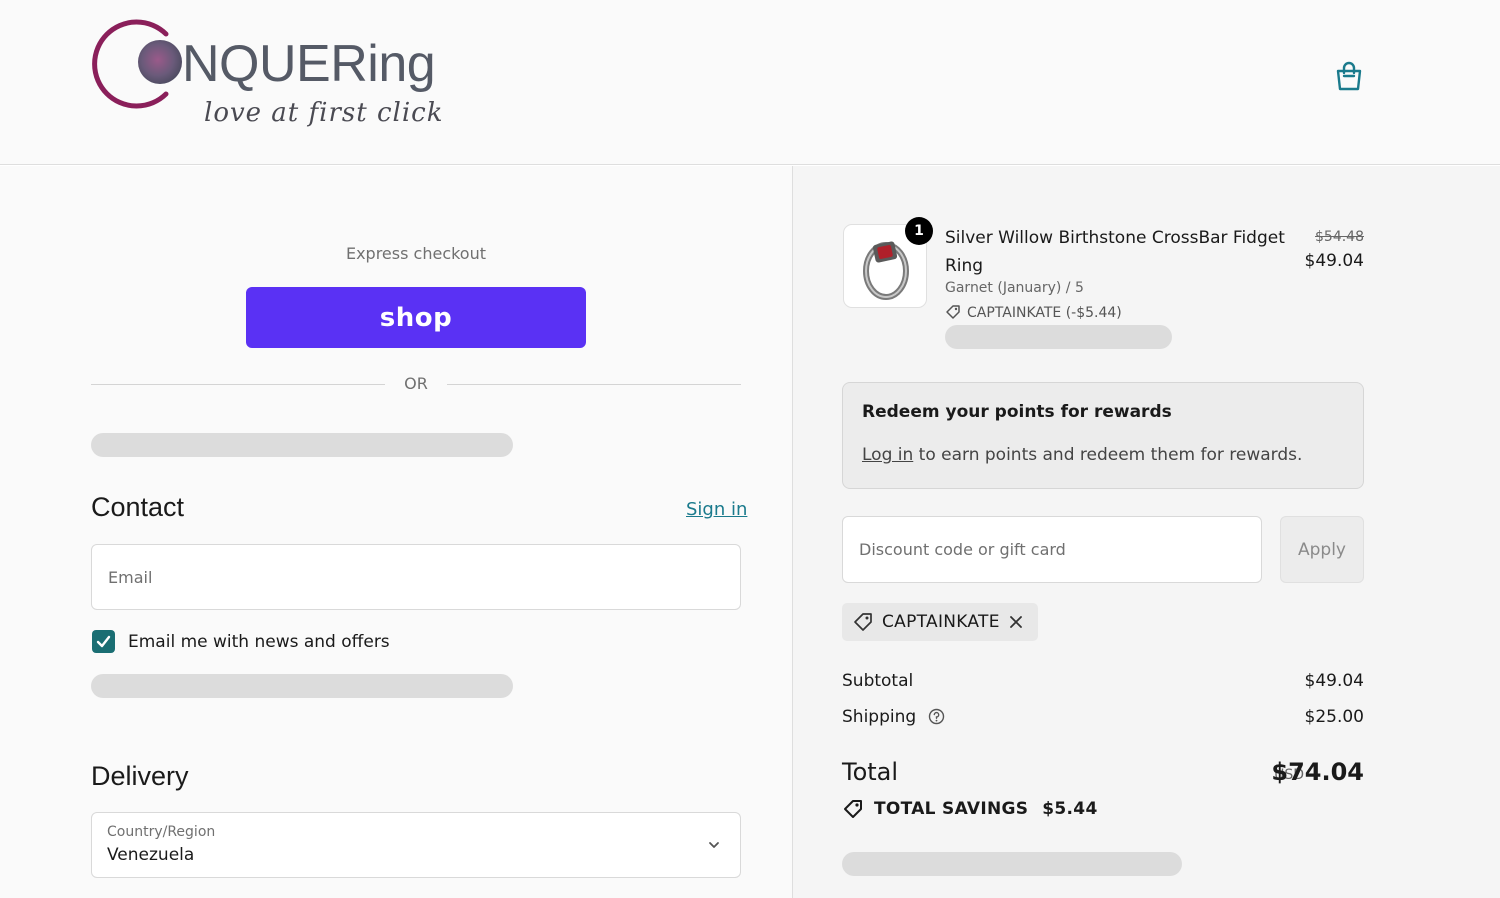 The image size is (1500, 898). What do you see at coordinates (259, 642) in the screenshot?
I see `newsletter-label: Email me with news and offers` at bounding box center [259, 642].